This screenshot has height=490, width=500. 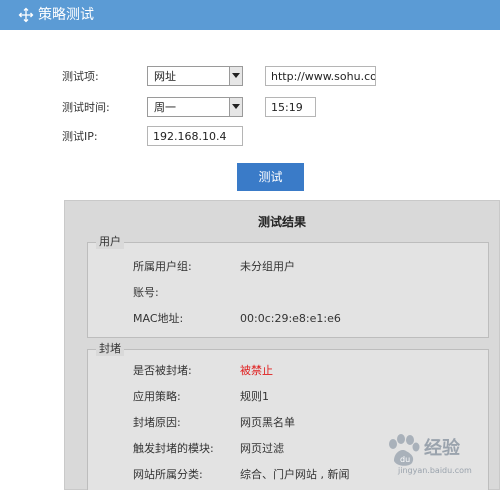 I want to click on test-ip-input, so click(x=195, y=136).